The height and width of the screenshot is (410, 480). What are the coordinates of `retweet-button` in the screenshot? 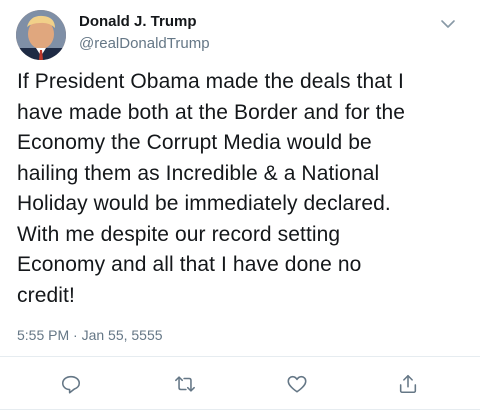 It's located at (185, 384).